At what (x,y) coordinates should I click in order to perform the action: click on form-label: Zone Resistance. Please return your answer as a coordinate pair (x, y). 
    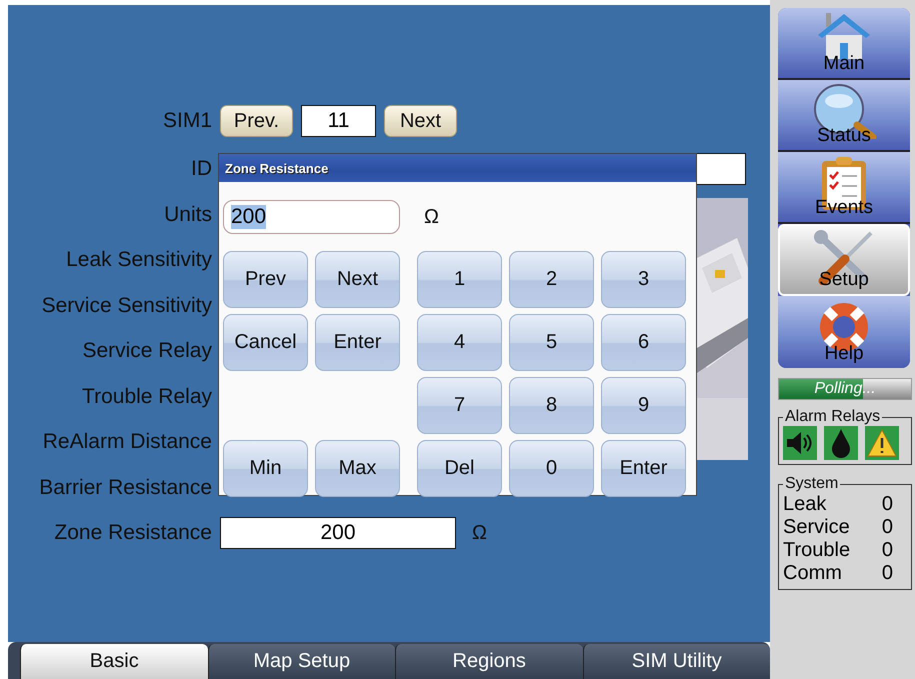
    Looking at the image, I should click on (132, 533).